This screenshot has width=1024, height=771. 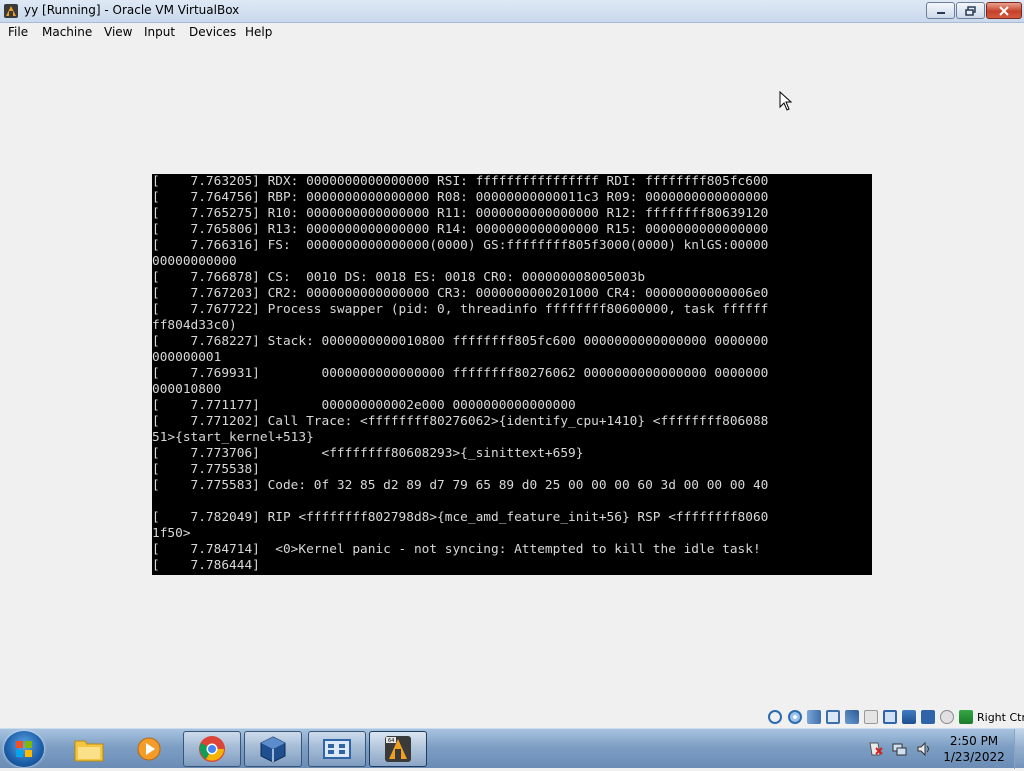 I want to click on taskbar-virtualbox, so click(x=273, y=749).